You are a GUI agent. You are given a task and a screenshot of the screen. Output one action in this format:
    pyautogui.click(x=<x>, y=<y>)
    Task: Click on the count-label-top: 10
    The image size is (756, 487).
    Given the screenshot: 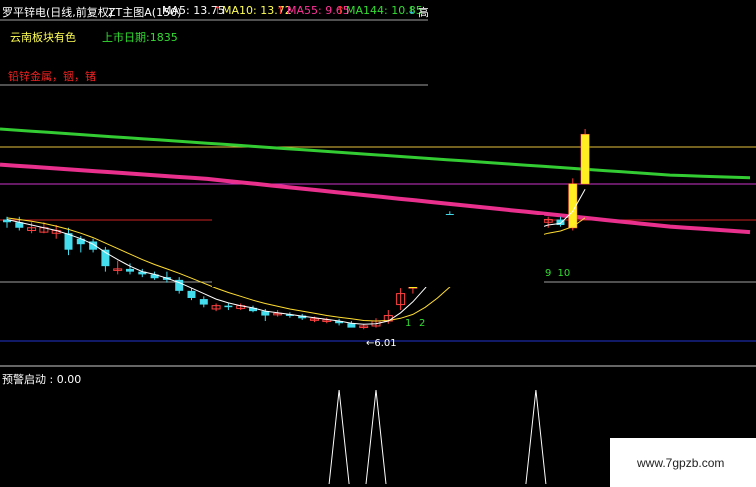 What is the action you would take?
    pyautogui.click(x=564, y=273)
    